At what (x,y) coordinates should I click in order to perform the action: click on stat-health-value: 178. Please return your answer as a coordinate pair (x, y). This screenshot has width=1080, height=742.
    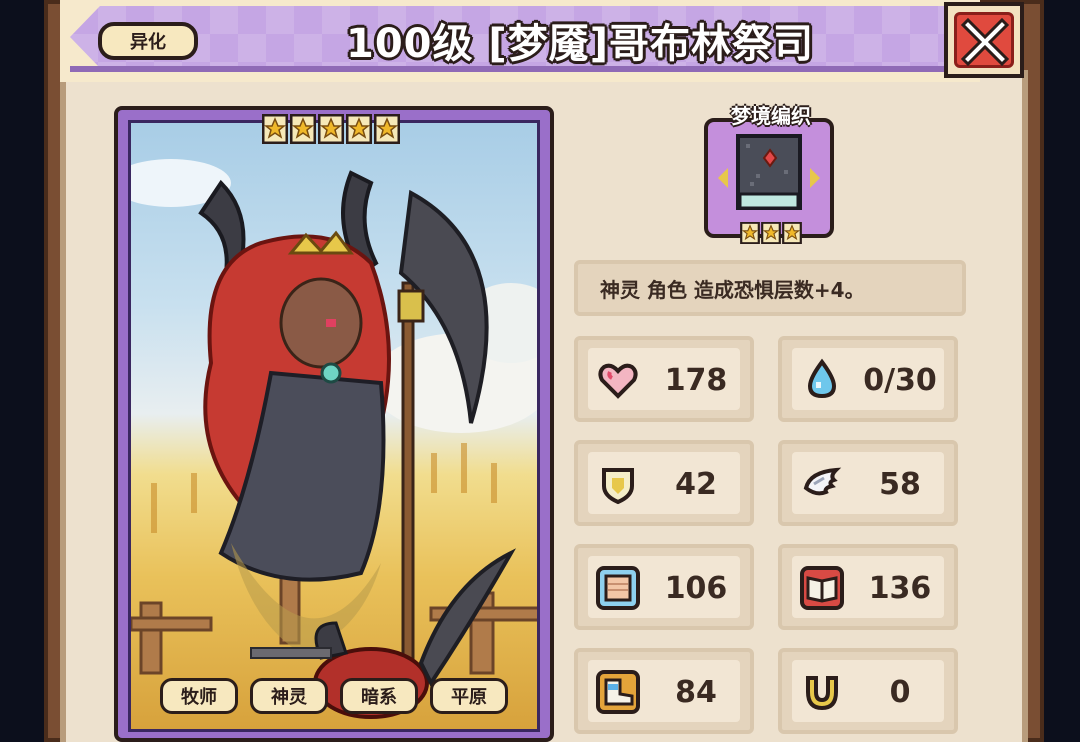
    Looking at the image, I should click on (696, 380).